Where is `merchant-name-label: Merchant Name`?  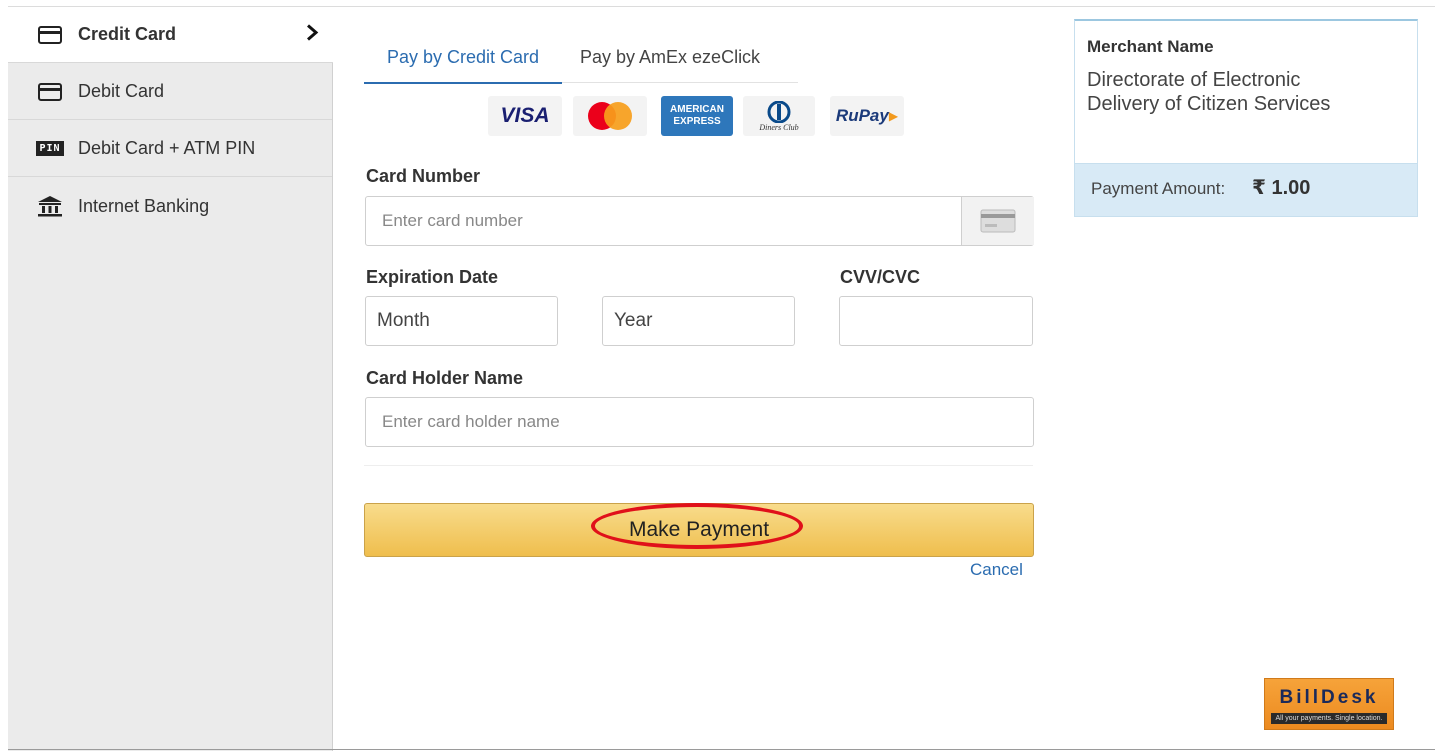 merchant-name-label: Merchant Name is located at coordinates (1150, 46).